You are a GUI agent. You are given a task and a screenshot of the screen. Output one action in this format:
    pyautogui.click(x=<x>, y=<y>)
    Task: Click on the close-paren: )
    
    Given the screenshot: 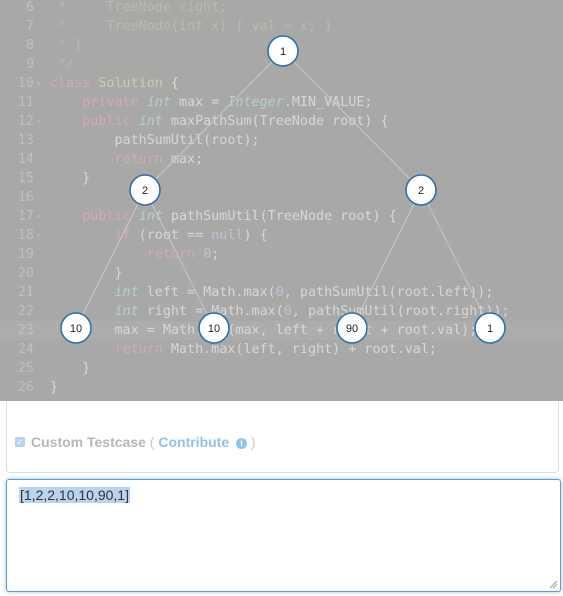 What is the action you would take?
    pyautogui.click(x=253, y=442)
    